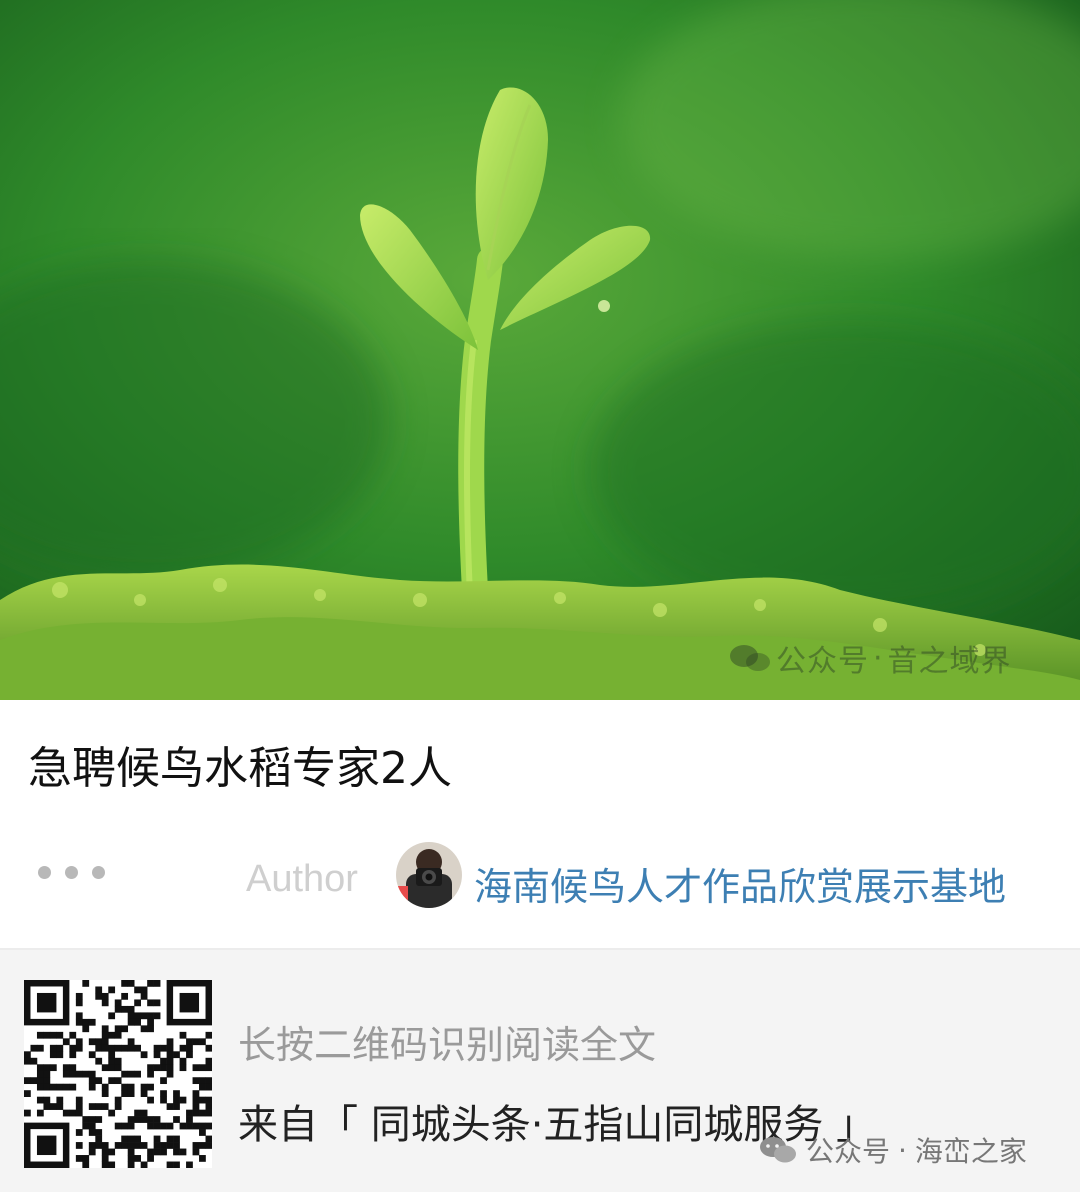  I want to click on author-name-link: 海南候鸟人才作品欣赏展示基地, so click(740, 883).